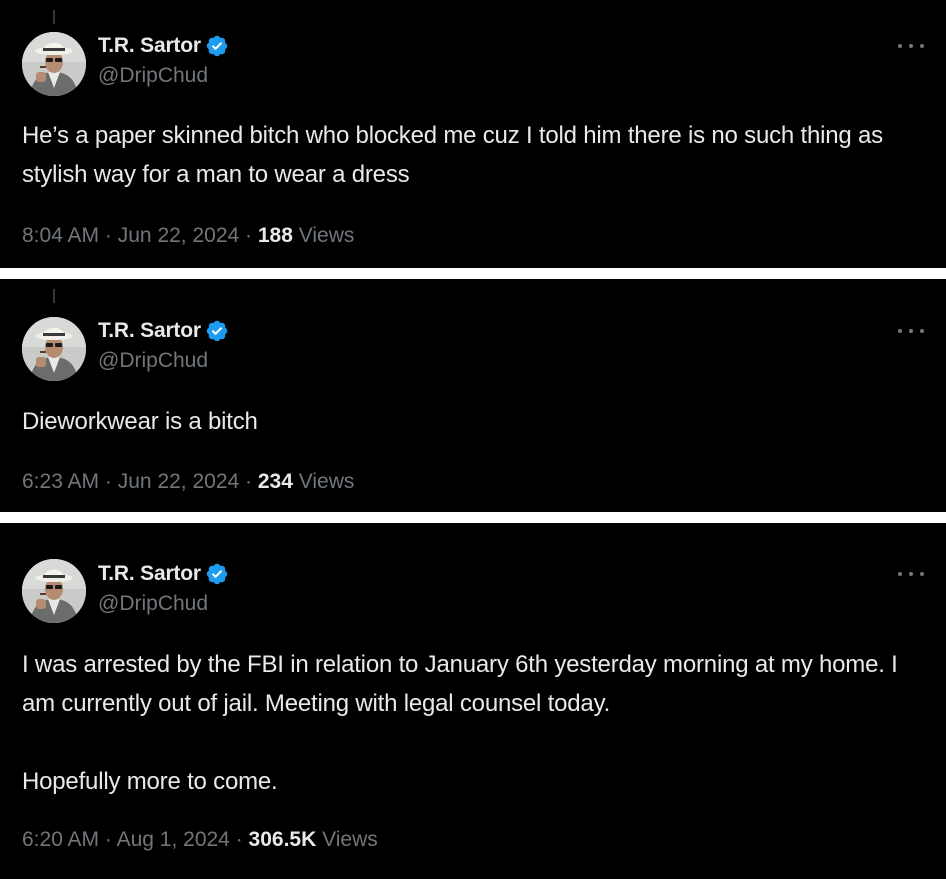 The height and width of the screenshot is (879, 946). I want to click on tweet-metadata: 6:20 AM · Aug 1, 2024 · 306.5K Views, so click(200, 840).